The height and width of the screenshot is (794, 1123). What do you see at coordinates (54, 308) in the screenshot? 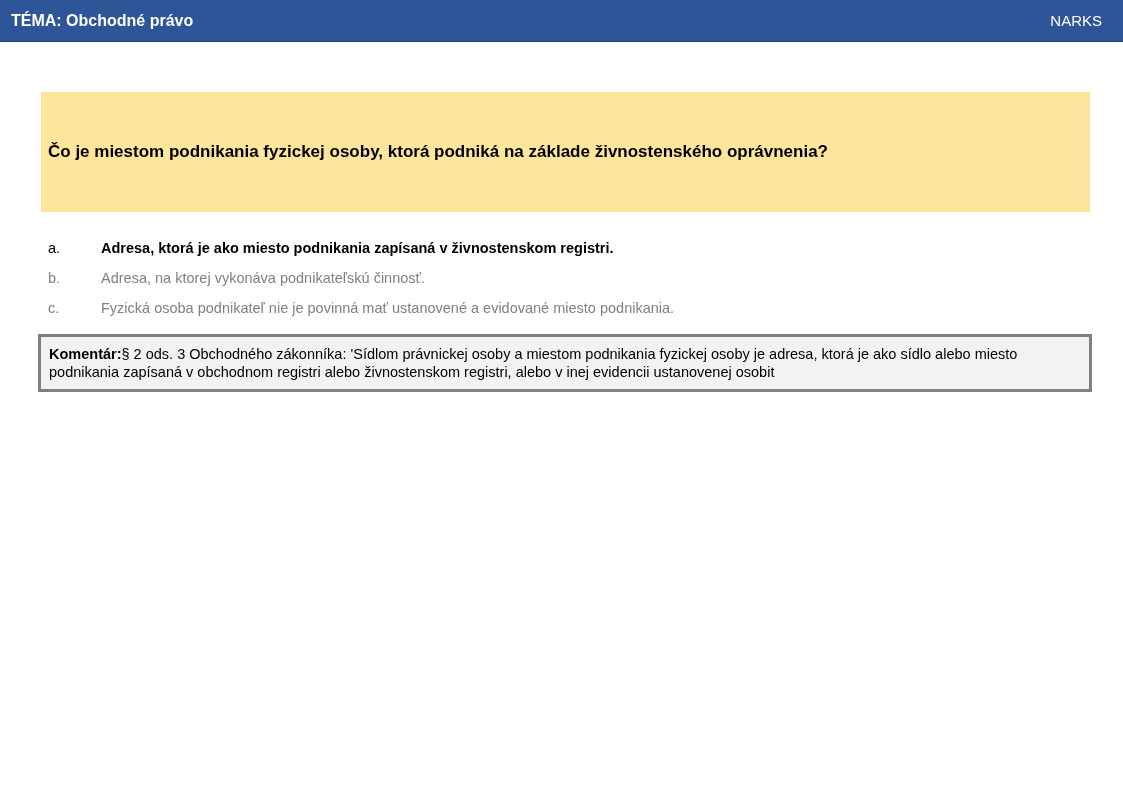
I see `answer-letter: c.` at bounding box center [54, 308].